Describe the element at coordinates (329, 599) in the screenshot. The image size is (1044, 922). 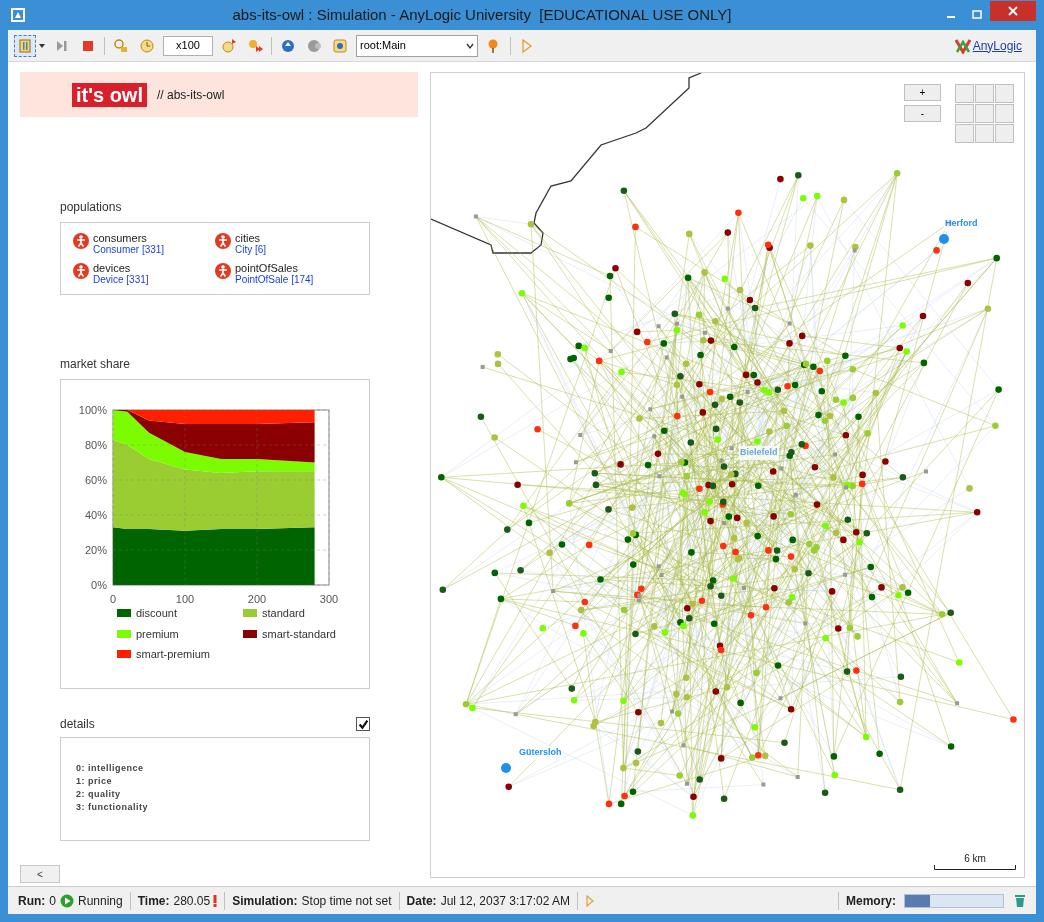
I see `x-tick-label: 300` at that location.